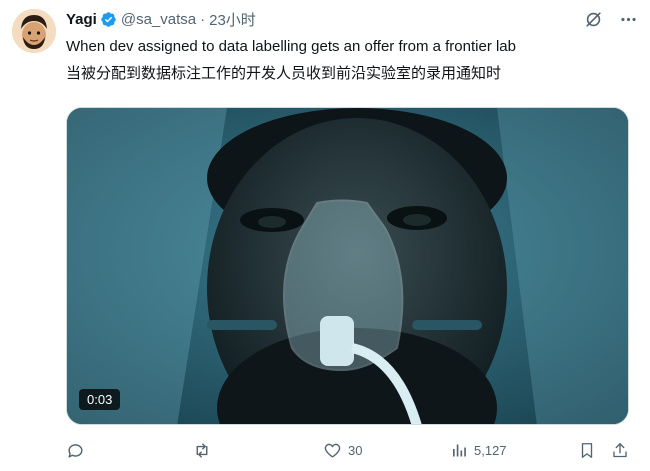 The image size is (650, 471). I want to click on tweet-action-bar: 30 5,127, so click(354, 450).